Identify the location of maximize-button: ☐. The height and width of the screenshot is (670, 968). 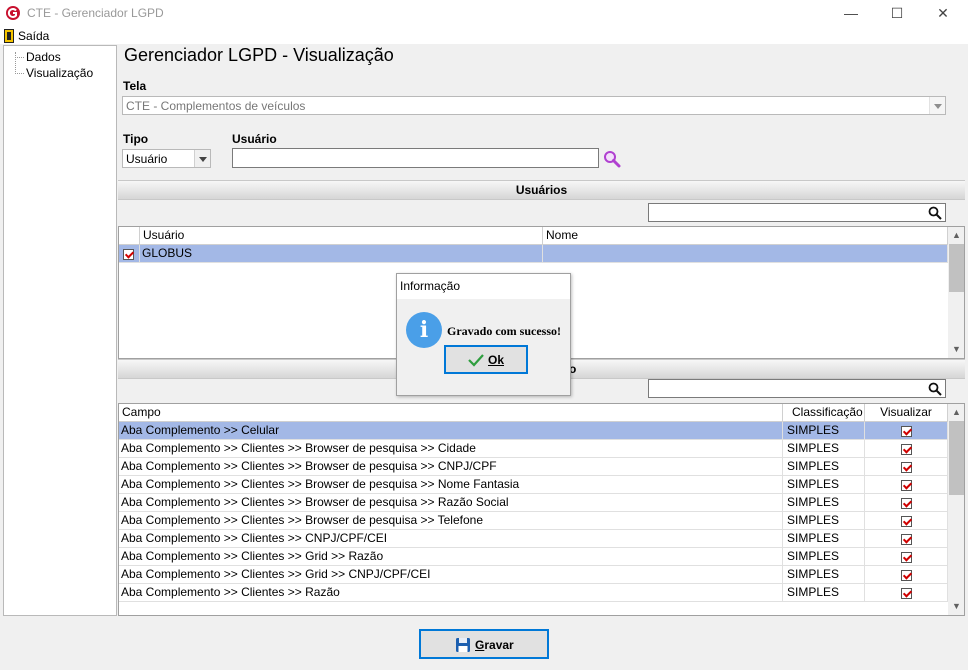
(897, 13).